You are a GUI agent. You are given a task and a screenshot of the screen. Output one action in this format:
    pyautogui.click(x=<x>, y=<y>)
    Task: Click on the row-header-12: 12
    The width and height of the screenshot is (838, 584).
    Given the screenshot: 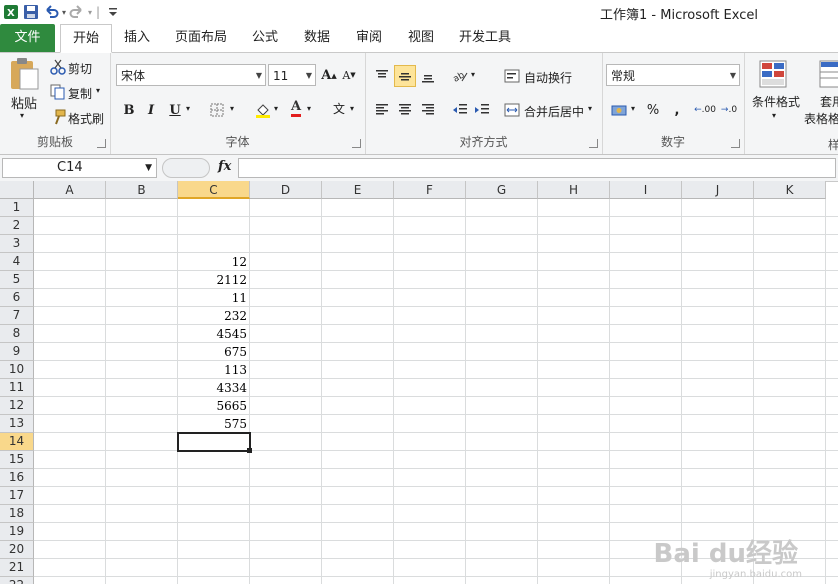 What is the action you would take?
    pyautogui.click(x=17, y=406)
    